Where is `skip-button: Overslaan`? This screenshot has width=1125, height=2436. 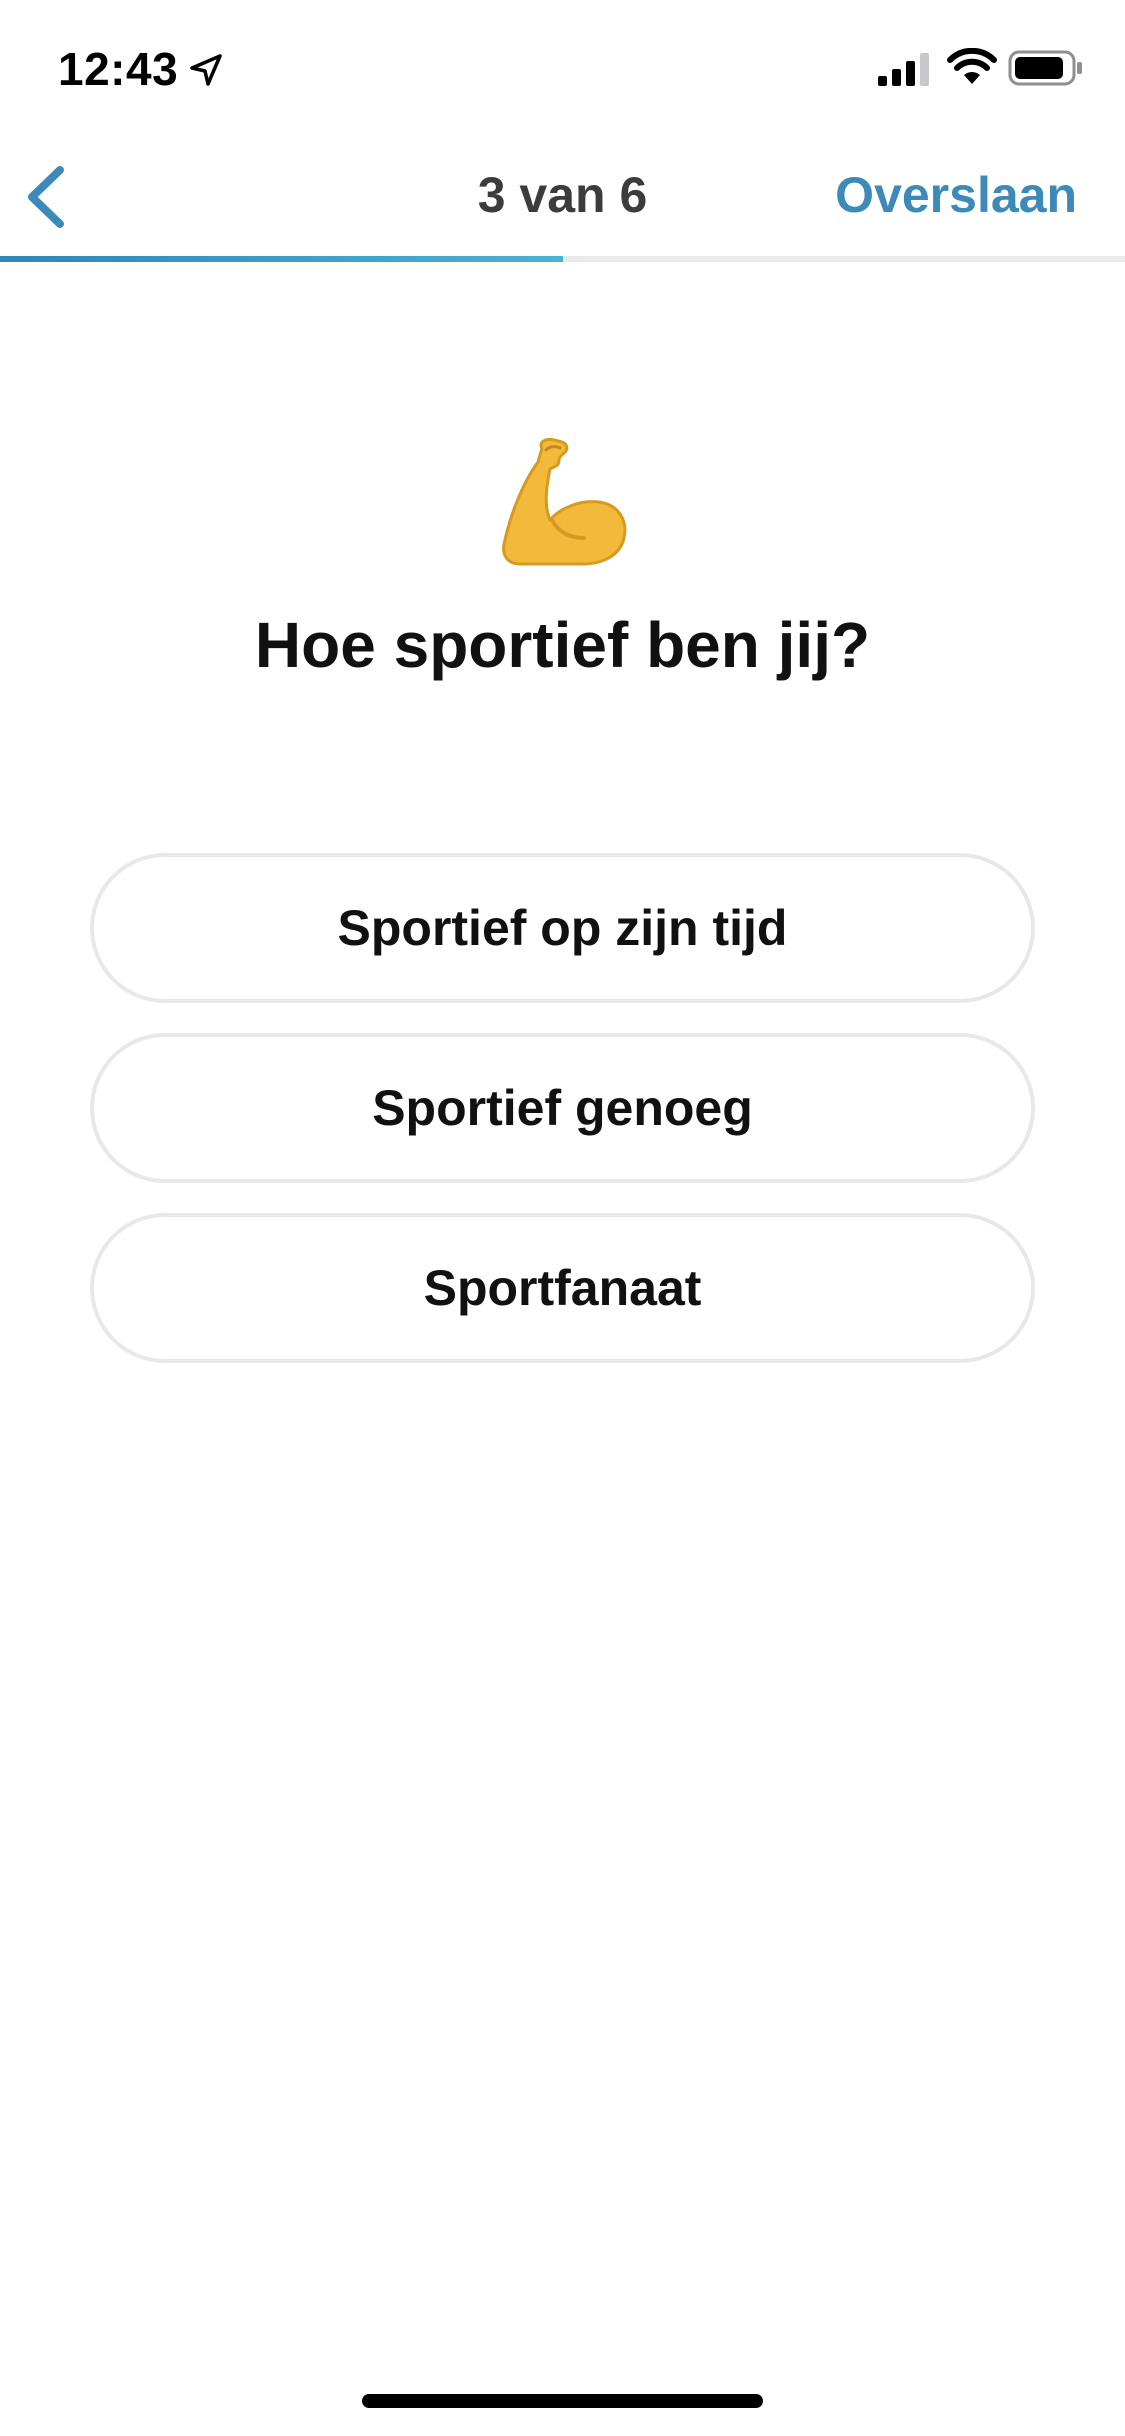
skip-button: Overslaan is located at coordinates (956, 195).